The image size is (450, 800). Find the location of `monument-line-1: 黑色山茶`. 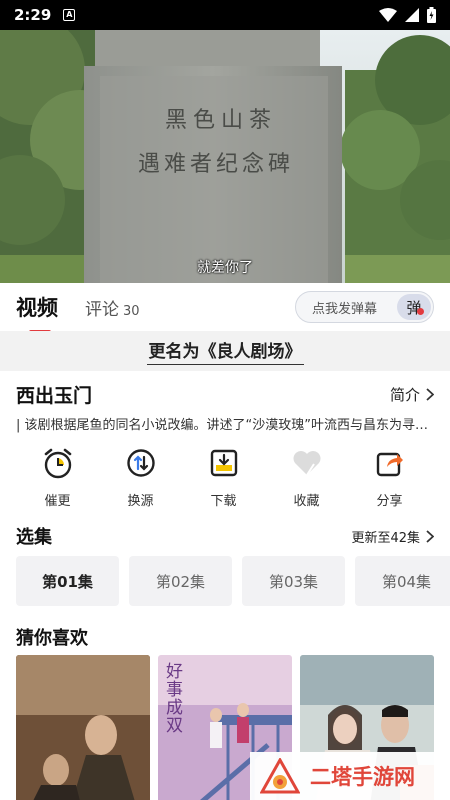

monument-line-1: 黑色山茶 is located at coordinates (221, 120).